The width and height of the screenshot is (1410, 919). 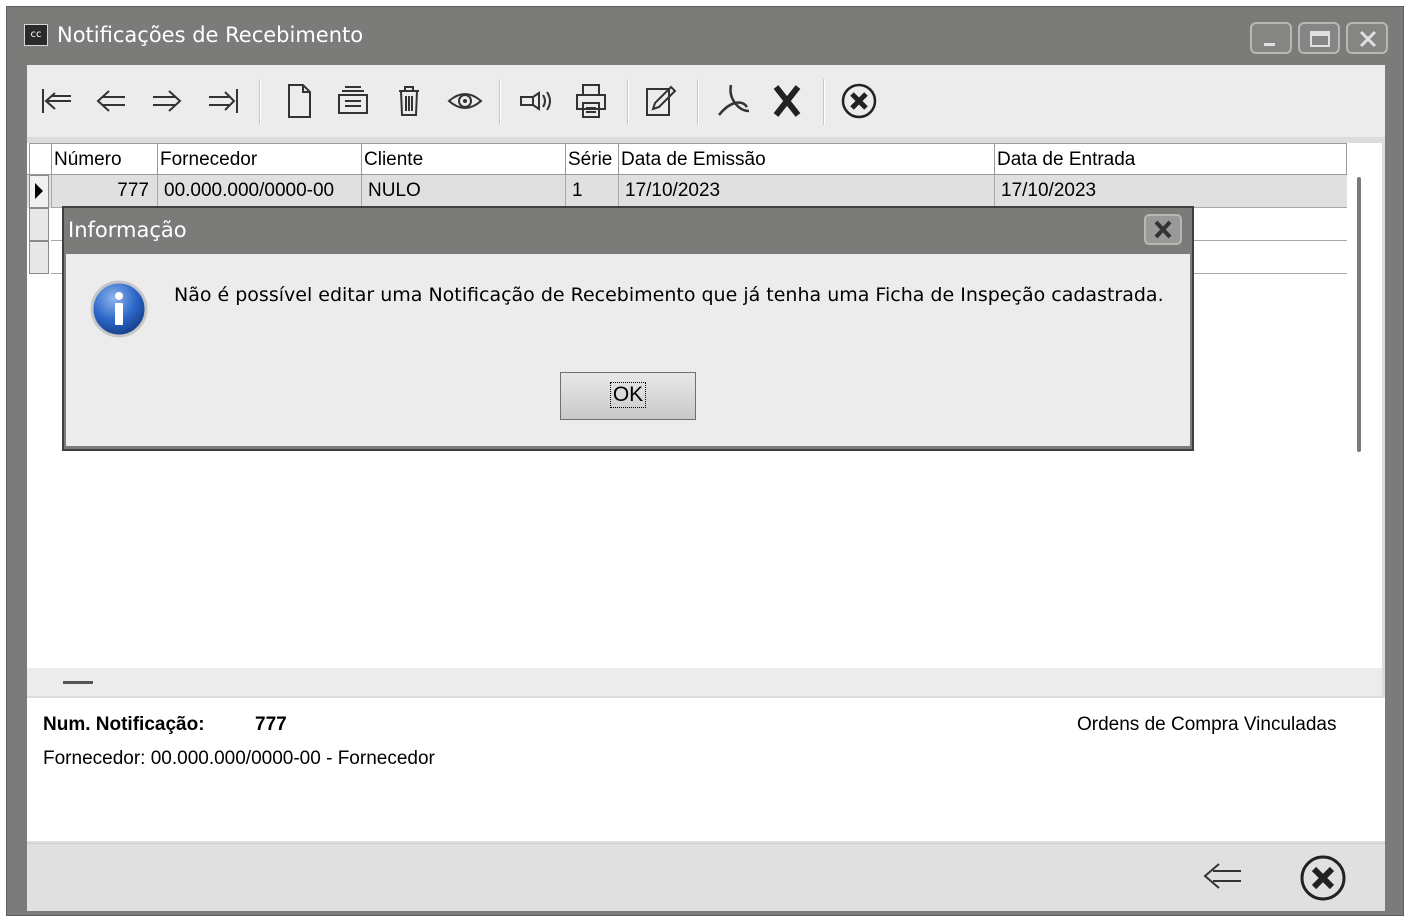 I want to click on cell-emissao: 17/10/2023, so click(x=806, y=191).